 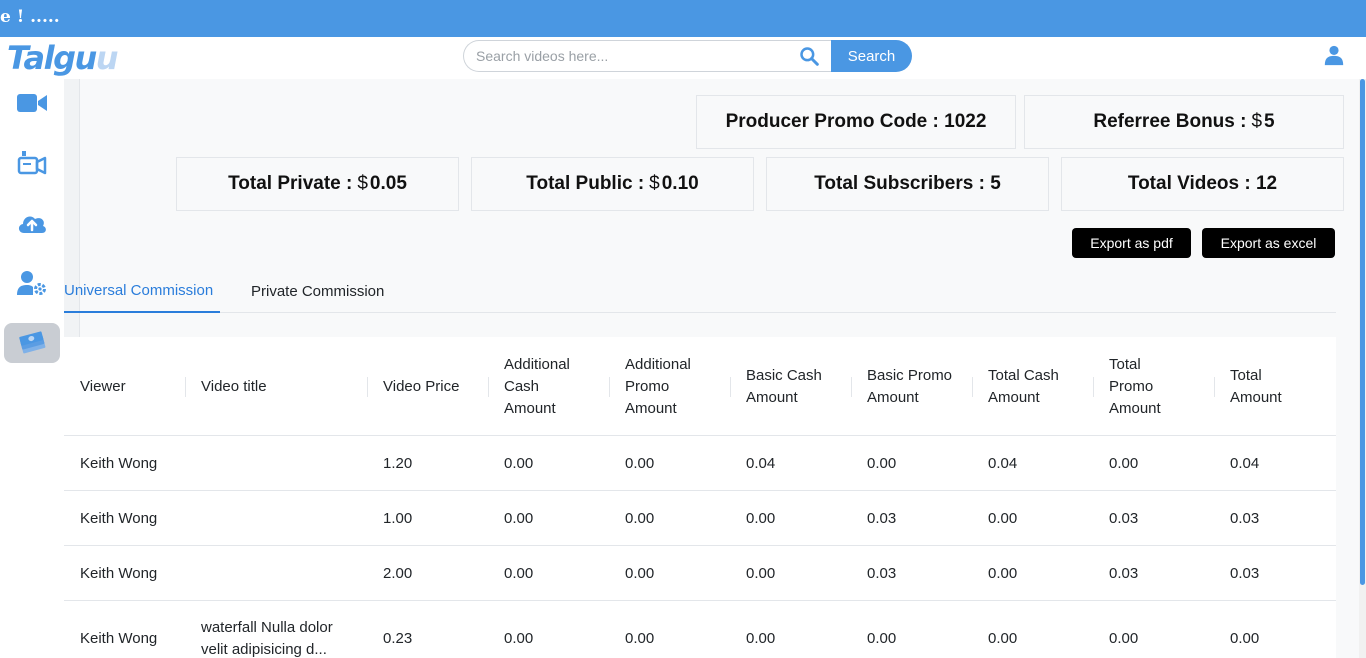 I want to click on column-header-basic-cash: Basic Cash Amount, so click(x=790, y=386).